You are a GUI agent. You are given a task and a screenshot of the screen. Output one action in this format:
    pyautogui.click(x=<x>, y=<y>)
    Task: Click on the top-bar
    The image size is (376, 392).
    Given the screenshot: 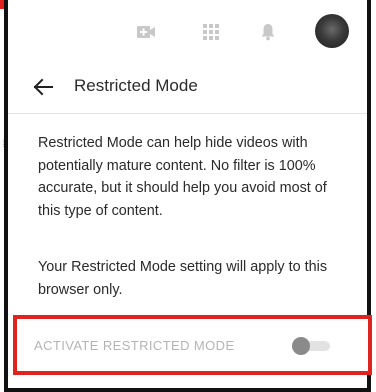 What is the action you would take?
    pyautogui.click(x=187, y=29)
    